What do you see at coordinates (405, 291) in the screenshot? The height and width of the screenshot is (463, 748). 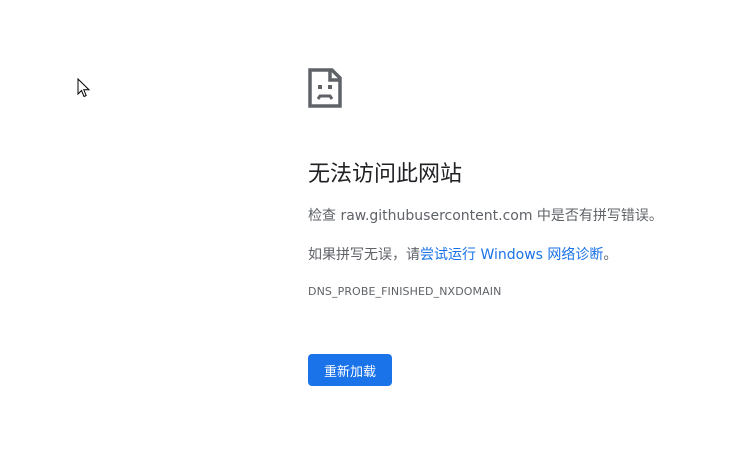 I see `error-code: DNS_PROBE_FINISHED_NXDOMAIN` at bounding box center [405, 291].